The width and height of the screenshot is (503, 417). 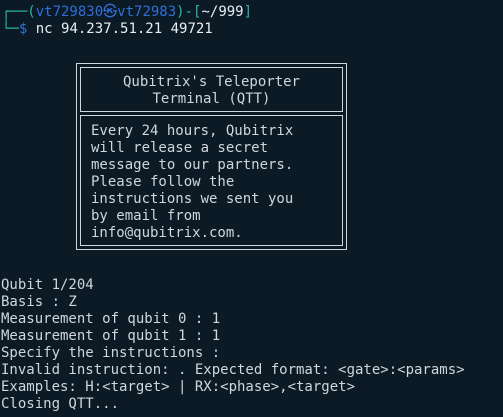 What do you see at coordinates (180, 148) in the screenshot?
I see `banner-body-line: will release a secret` at bounding box center [180, 148].